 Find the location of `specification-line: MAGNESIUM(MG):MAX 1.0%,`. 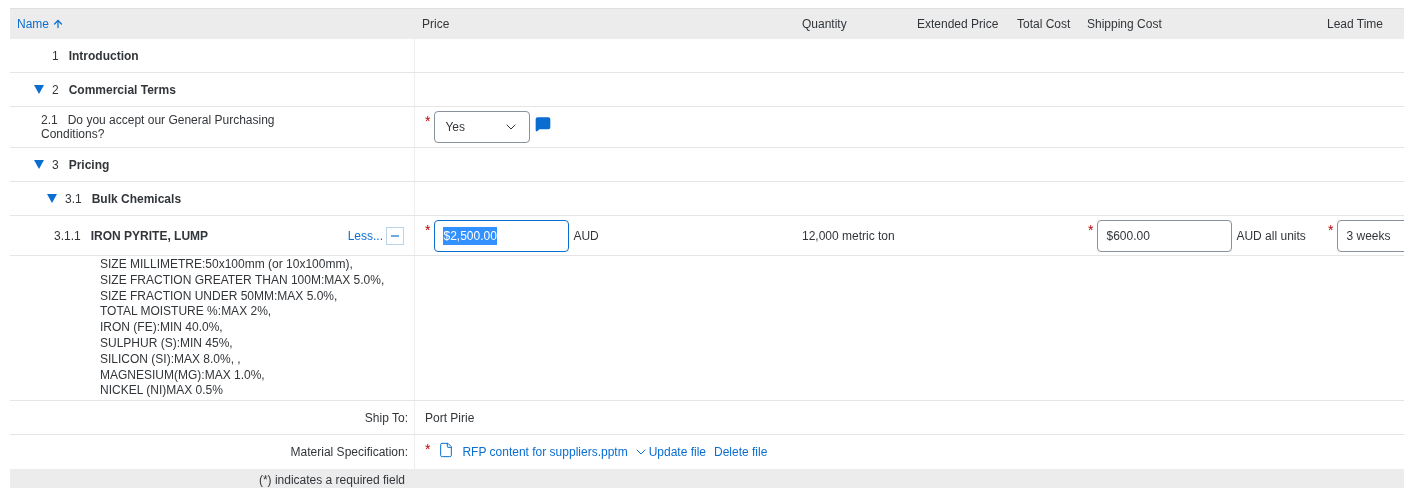

specification-line: MAGNESIUM(MG):MAX 1.0%, is located at coordinates (183, 375).